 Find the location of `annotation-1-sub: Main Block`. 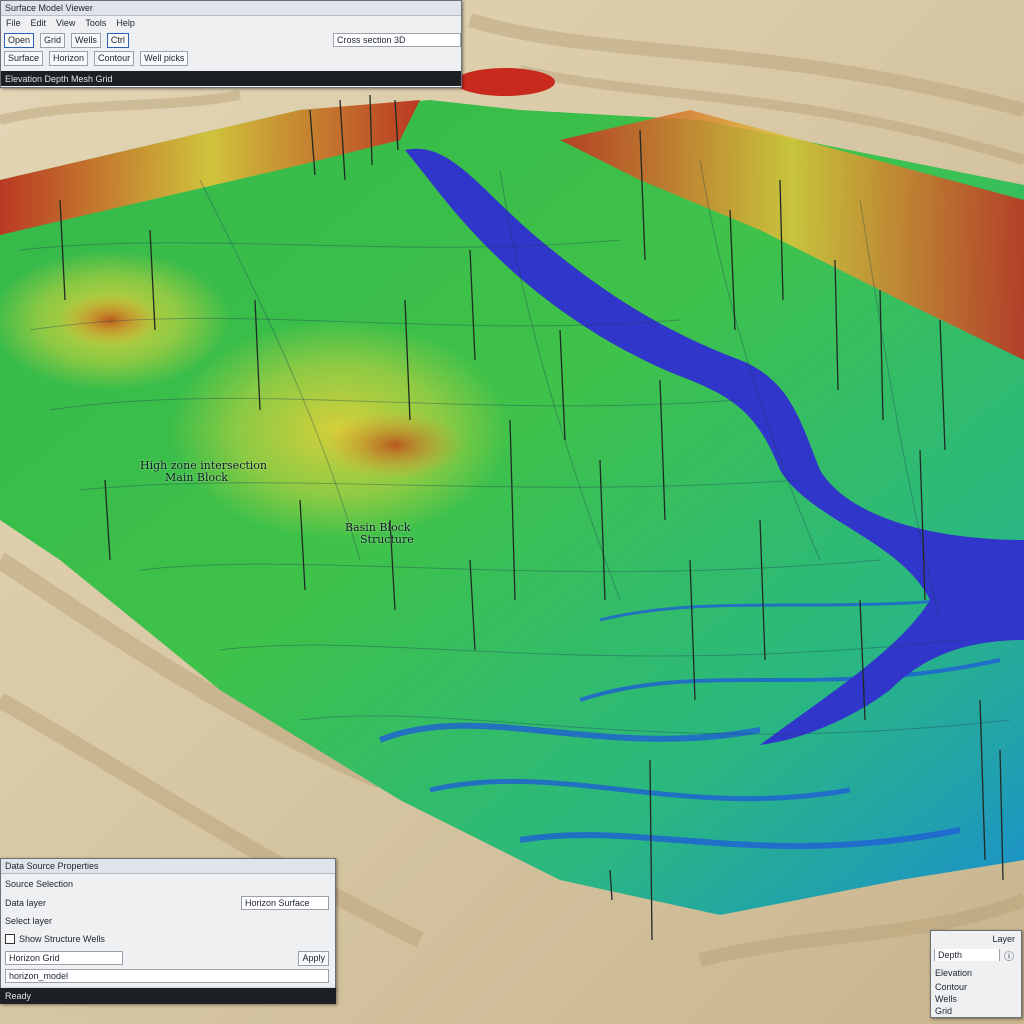

annotation-1-sub: Main Block is located at coordinates (196, 477).